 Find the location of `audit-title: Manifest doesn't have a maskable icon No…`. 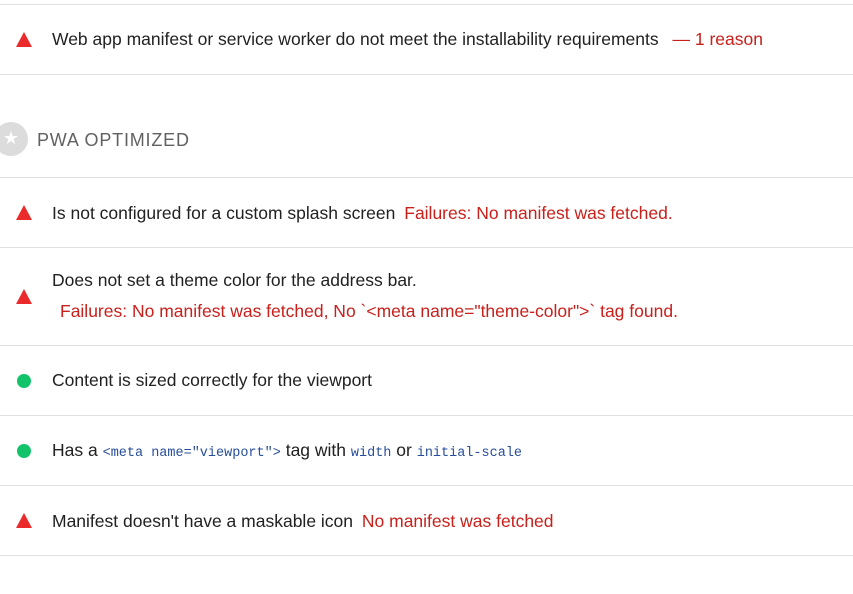

audit-title: Manifest doesn't have a maskable icon No… is located at coordinates (303, 521).